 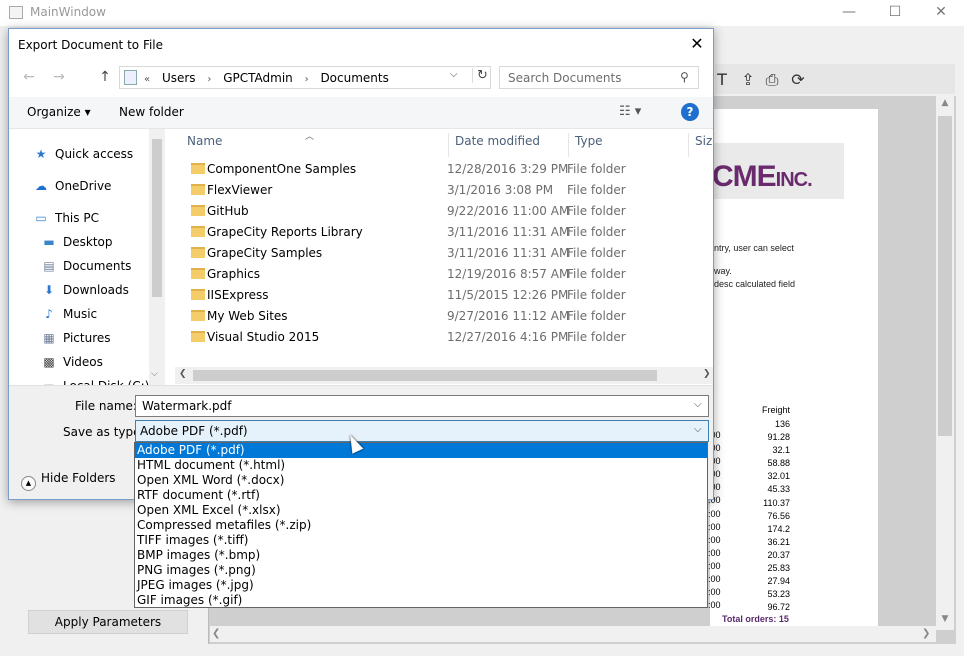 What do you see at coordinates (228, 211) in the screenshot?
I see `file-name: GitHub` at bounding box center [228, 211].